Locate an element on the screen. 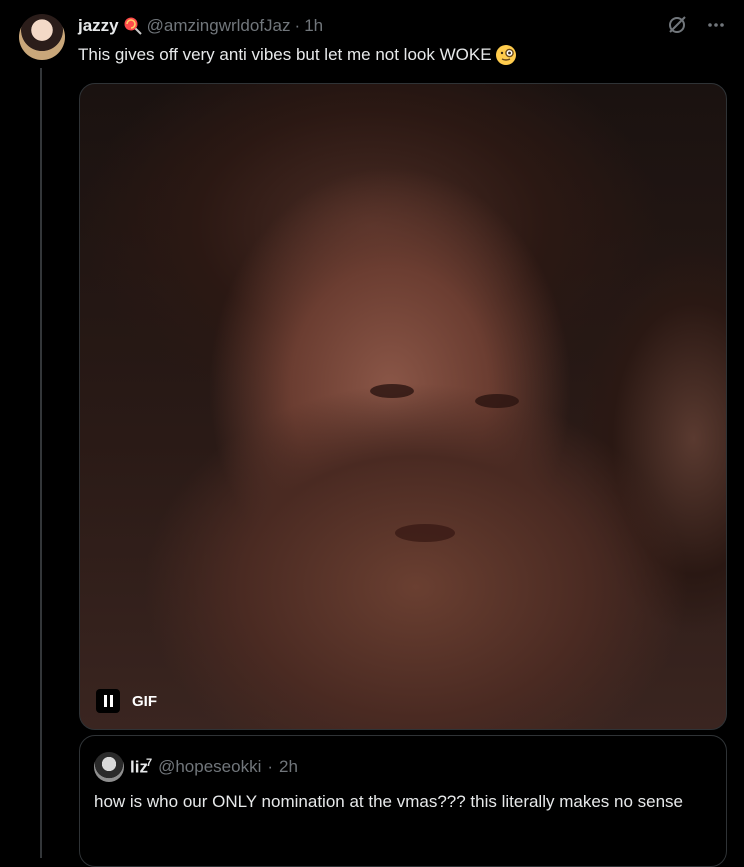 The width and height of the screenshot is (744, 867). more-icon is located at coordinates (716, 25).